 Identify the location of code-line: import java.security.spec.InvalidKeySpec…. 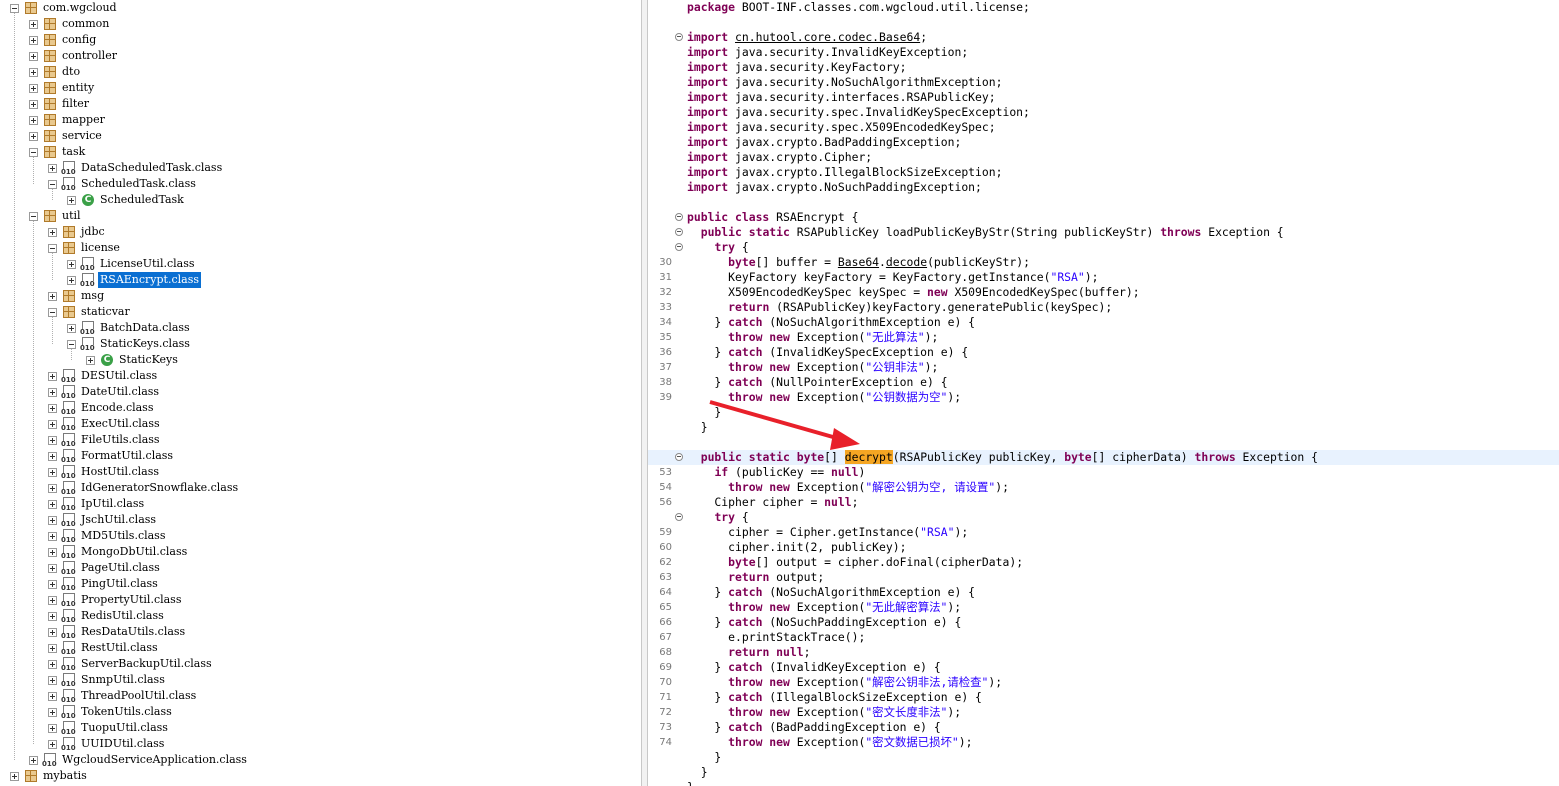
(1103, 112).